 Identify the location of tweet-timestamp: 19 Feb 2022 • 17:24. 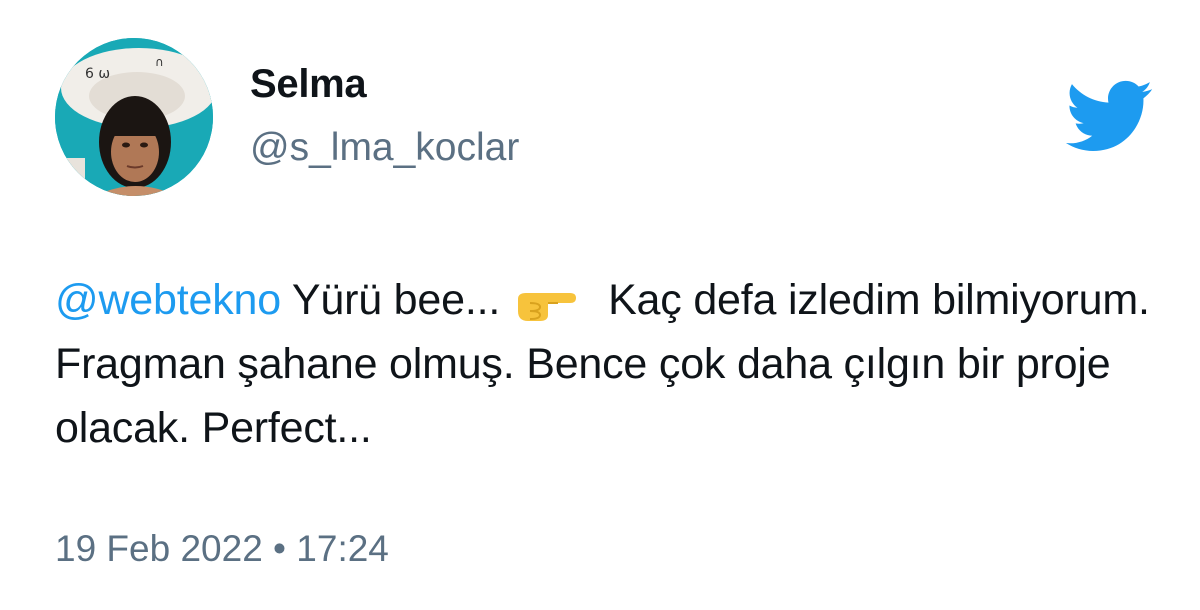
(222, 549).